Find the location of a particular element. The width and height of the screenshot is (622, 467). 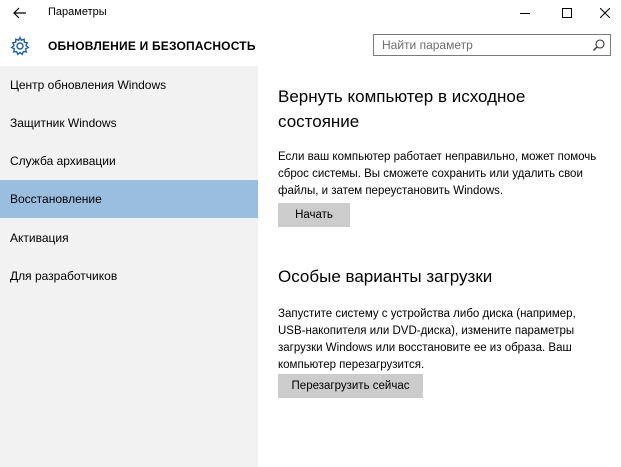

minimize-button is located at coordinates (525, 13).